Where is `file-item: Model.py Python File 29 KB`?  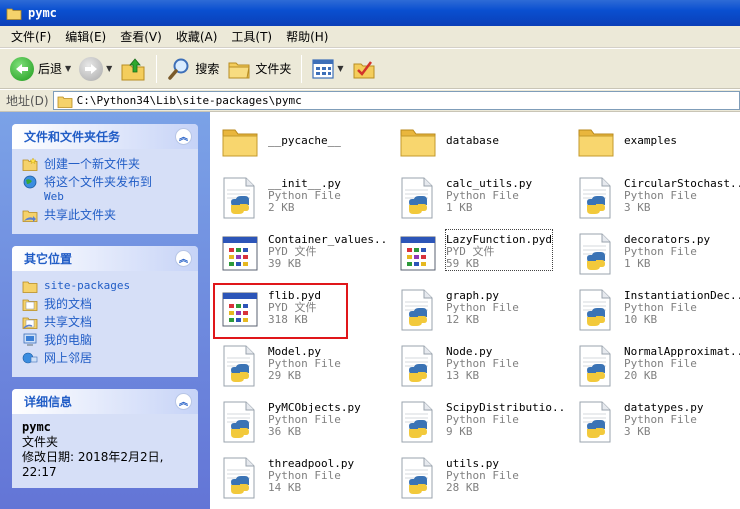
file-item: Model.py Python File 29 KB is located at coordinates (303, 367).